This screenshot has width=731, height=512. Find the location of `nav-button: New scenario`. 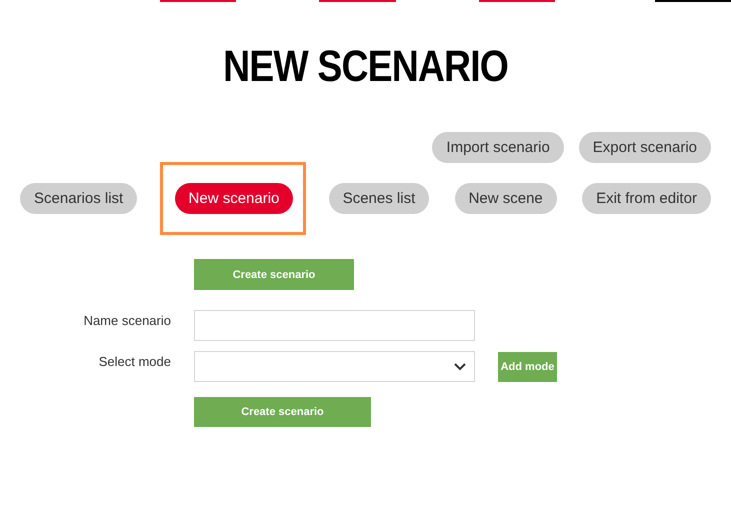

nav-button: New scenario is located at coordinates (234, 198).